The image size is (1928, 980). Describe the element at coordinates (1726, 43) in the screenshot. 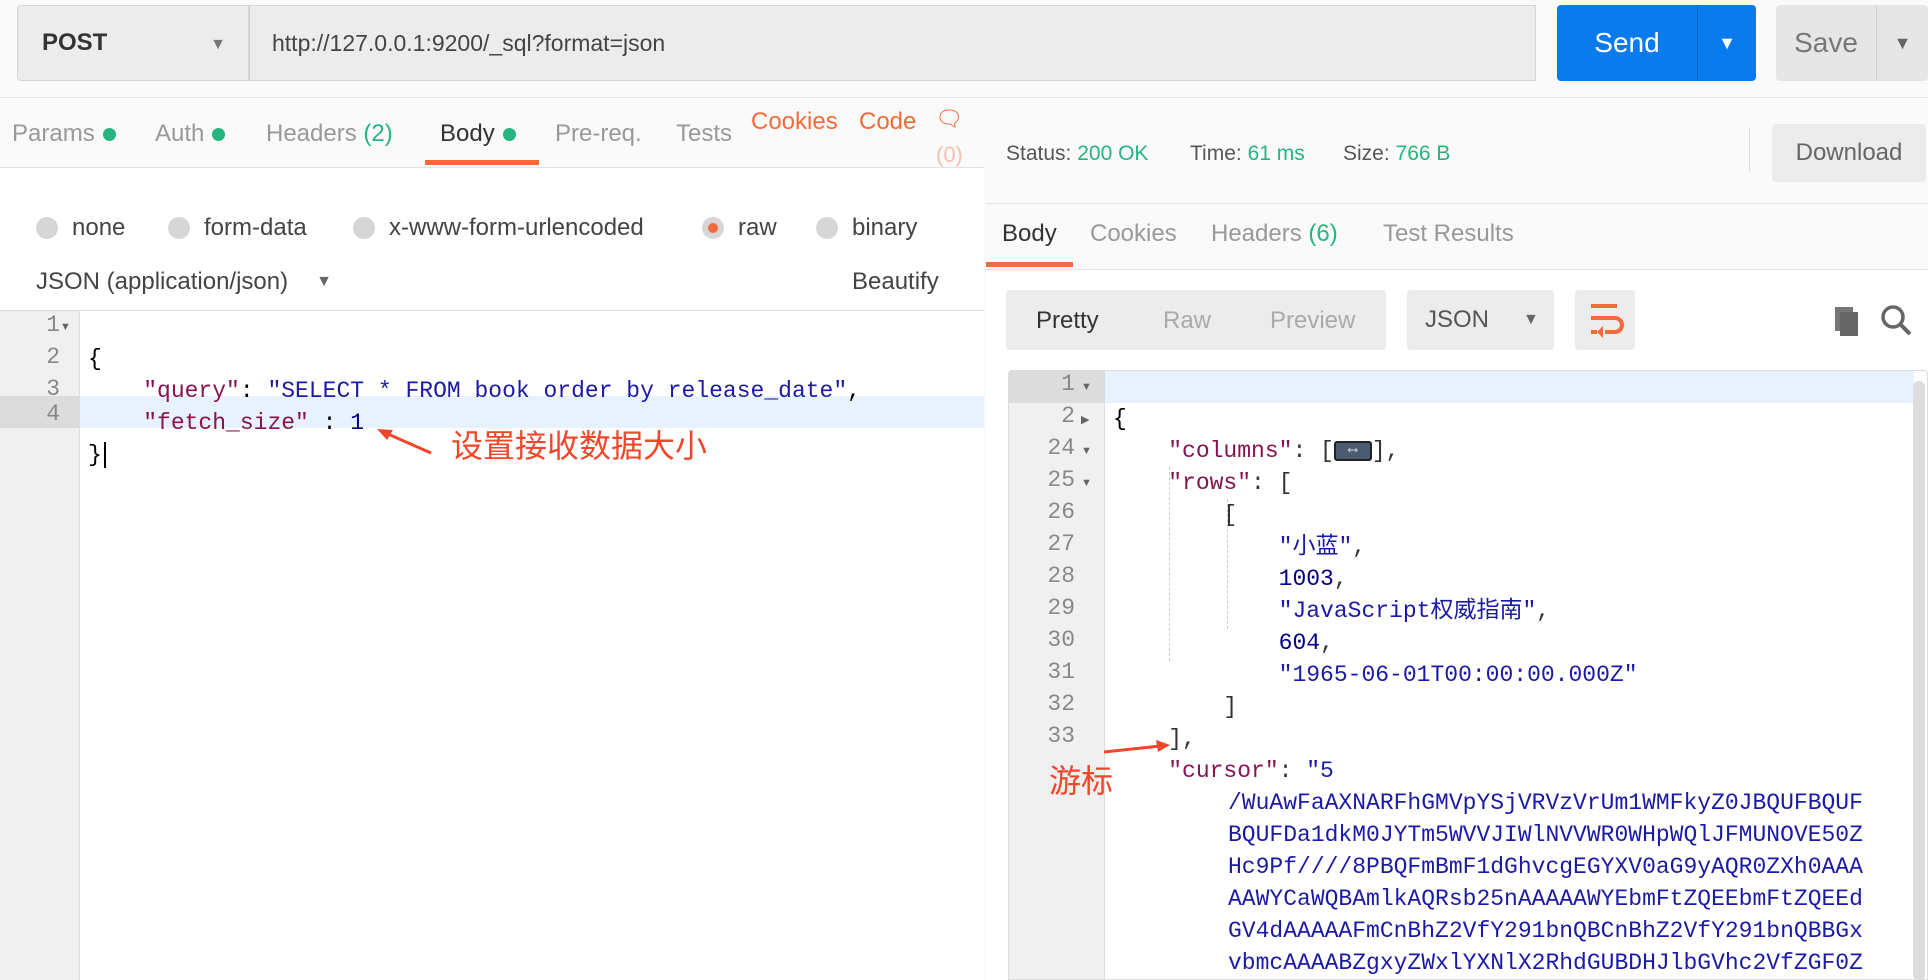

I see `send-dropdown-icon: ▼` at that location.